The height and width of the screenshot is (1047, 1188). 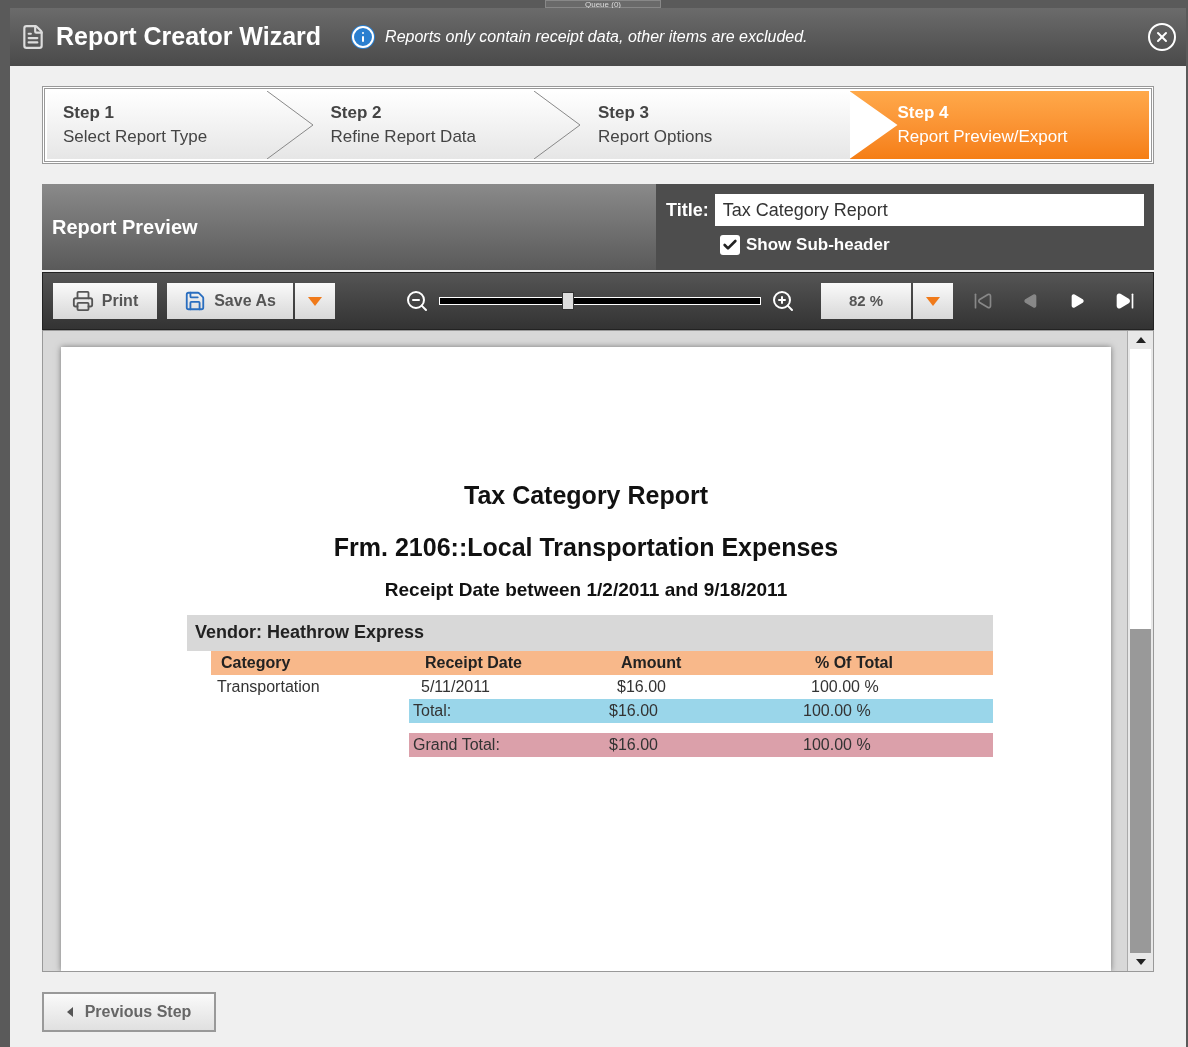 What do you see at coordinates (633, 710) in the screenshot?
I see `total-cell-text: $16.00` at bounding box center [633, 710].